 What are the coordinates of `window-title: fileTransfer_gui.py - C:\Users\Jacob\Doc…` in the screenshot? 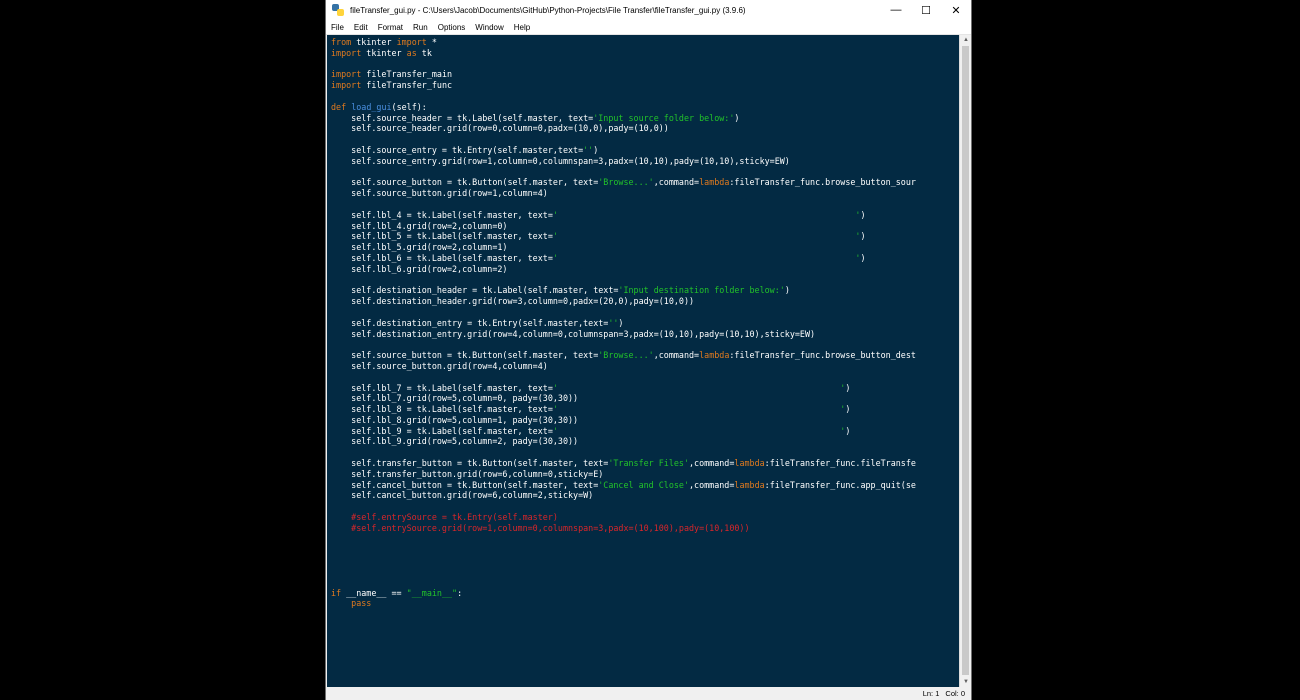 It's located at (548, 10).